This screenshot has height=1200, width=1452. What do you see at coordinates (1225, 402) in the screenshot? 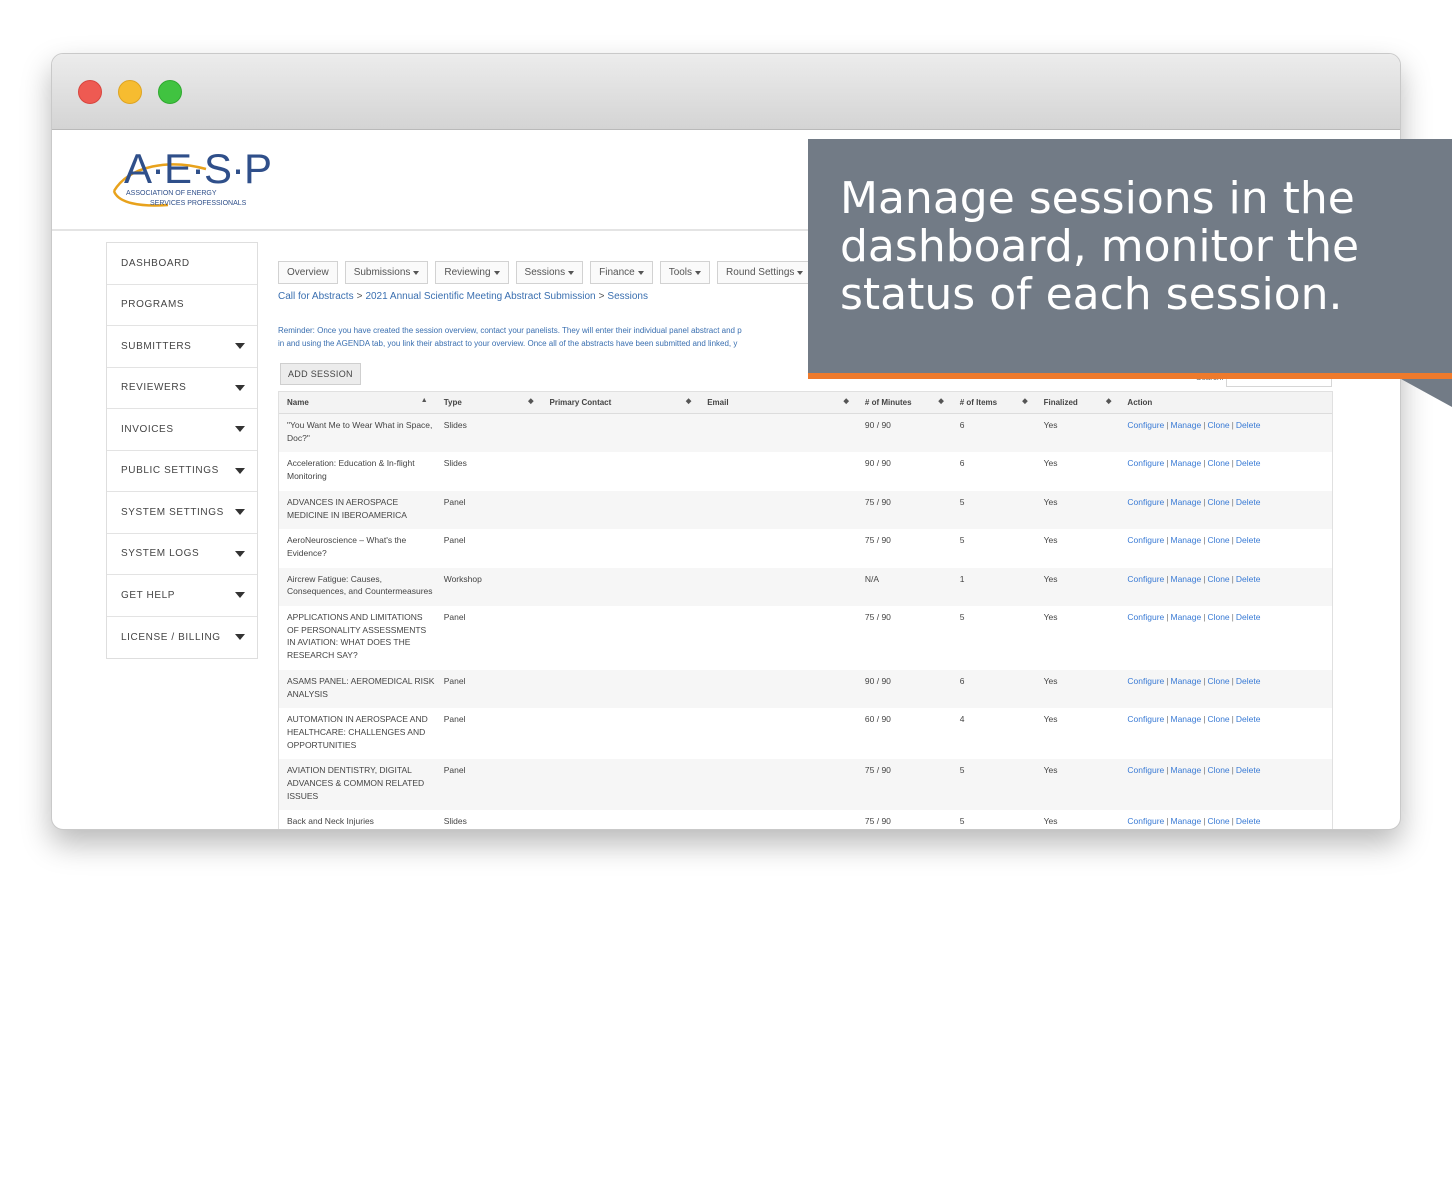
I see `column-header-action: Action` at bounding box center [1225, 402].